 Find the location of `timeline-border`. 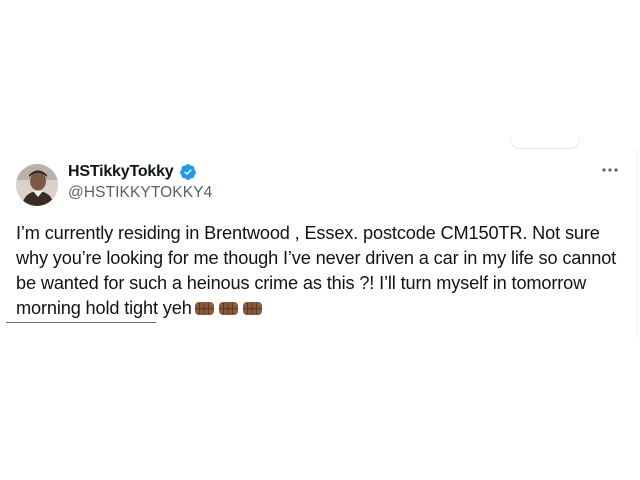

timeline-border is located at coordinates (637, 243).